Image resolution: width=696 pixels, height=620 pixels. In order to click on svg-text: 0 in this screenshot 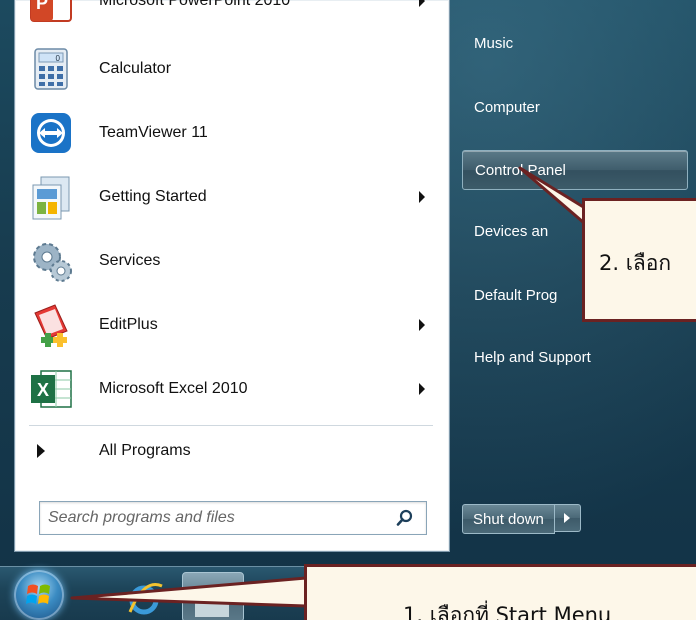, I will do `click(58, 58)`.